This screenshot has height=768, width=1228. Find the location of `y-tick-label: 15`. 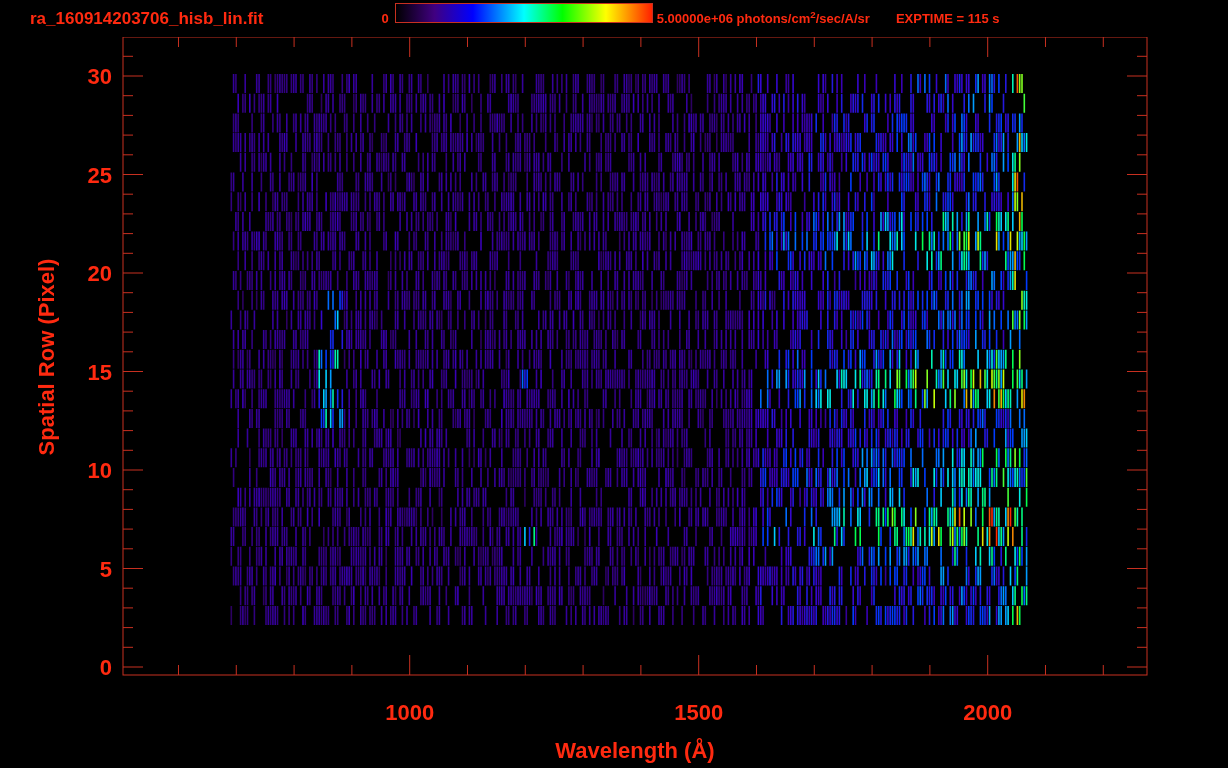

y-tick-label: 15 is located at coordinates (99, 372).